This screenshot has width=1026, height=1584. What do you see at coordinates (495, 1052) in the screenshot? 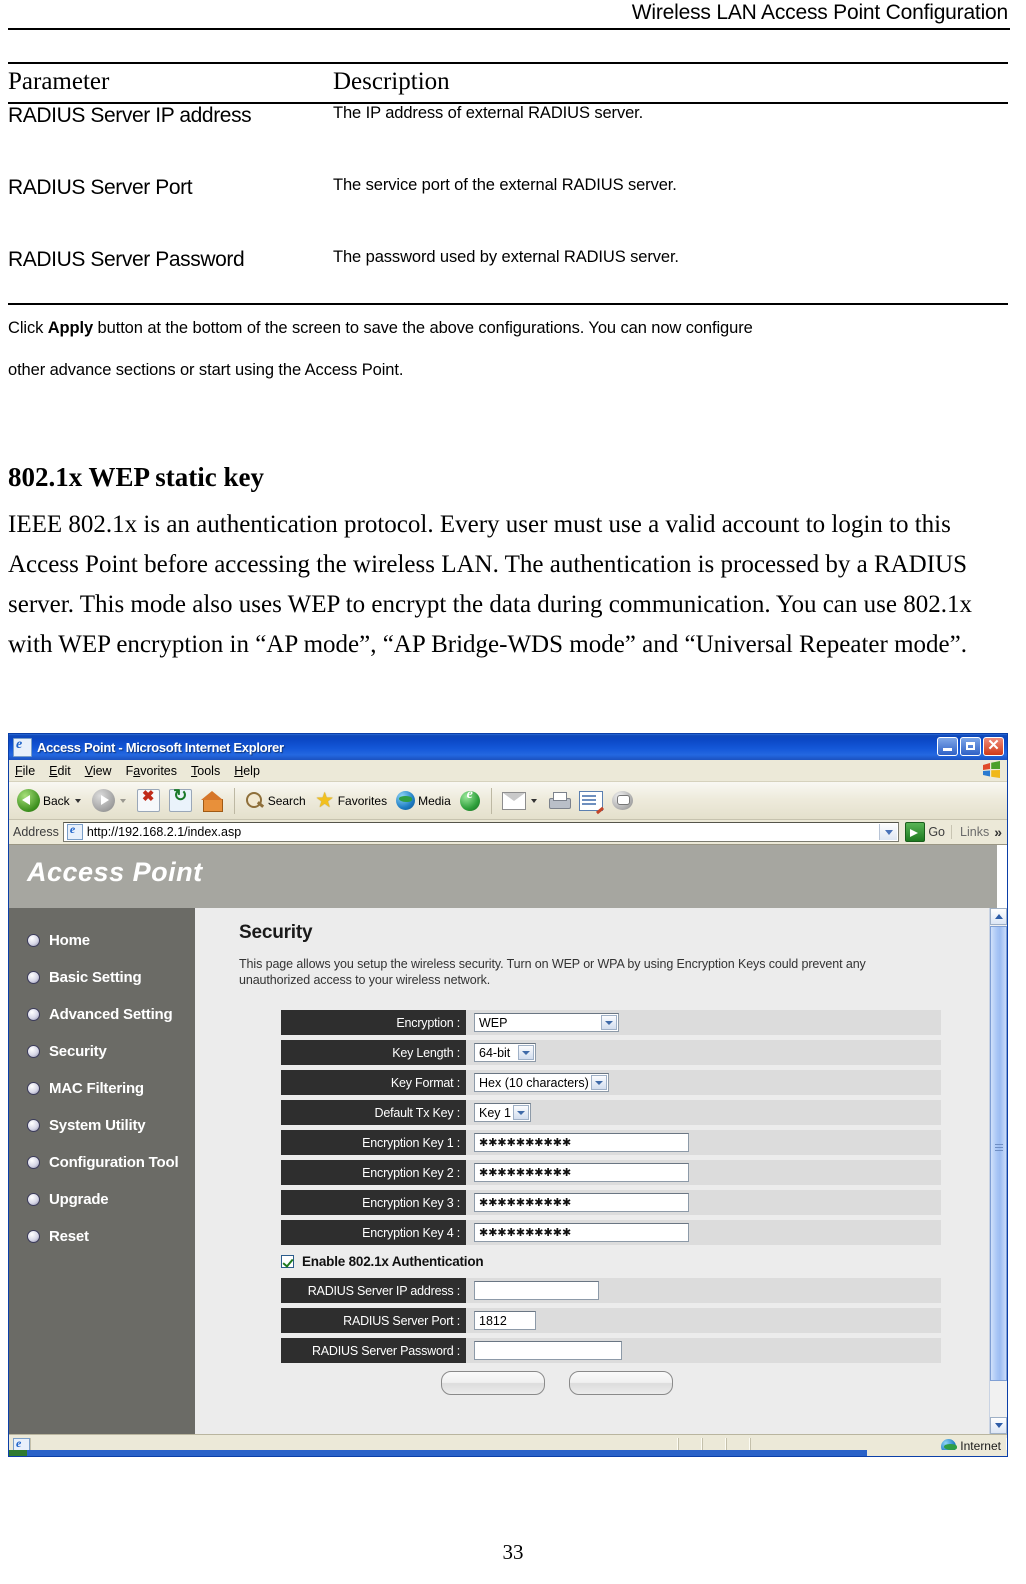
I see `key-length-select-value: 64-bit` at bounding box center [495, 1052].